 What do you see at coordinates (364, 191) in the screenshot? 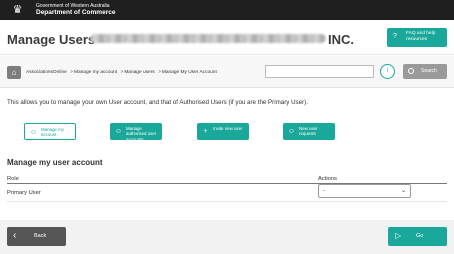
I see `actions-select: - ⌄` at bounding box center [364, 191].